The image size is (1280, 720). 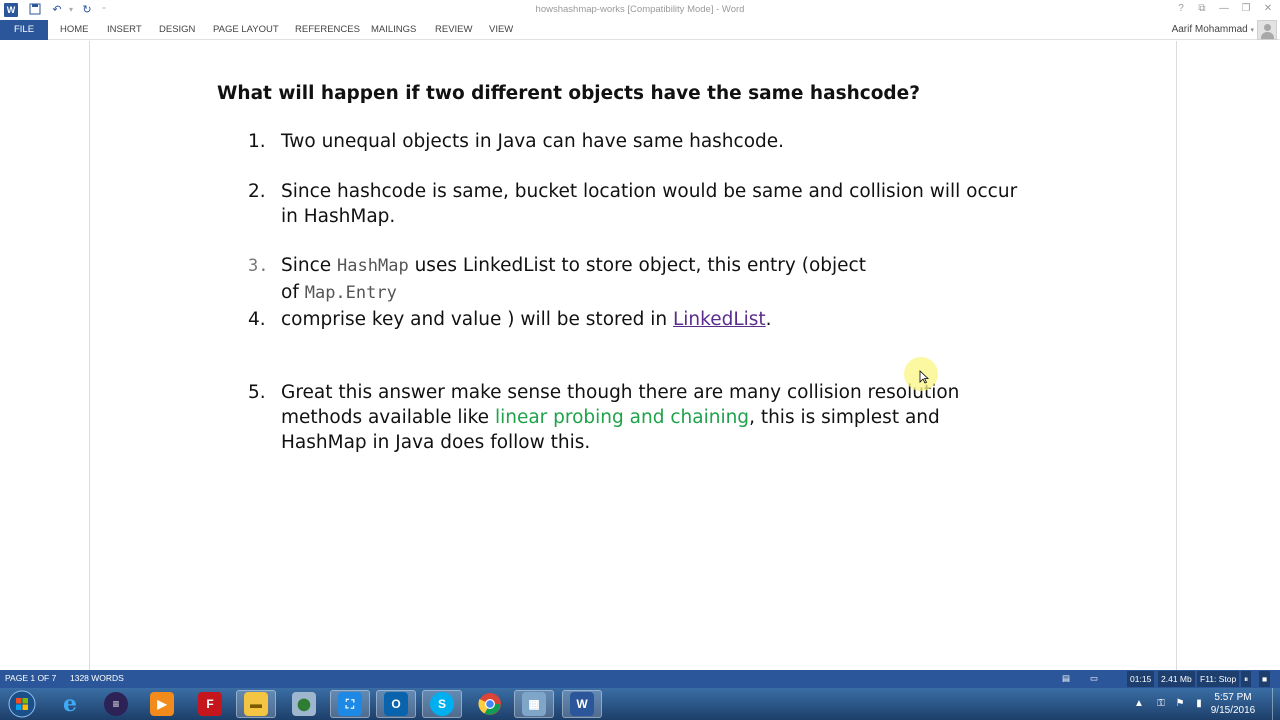 I want to click on close-button: ✕, so click(x=1268, y=8).